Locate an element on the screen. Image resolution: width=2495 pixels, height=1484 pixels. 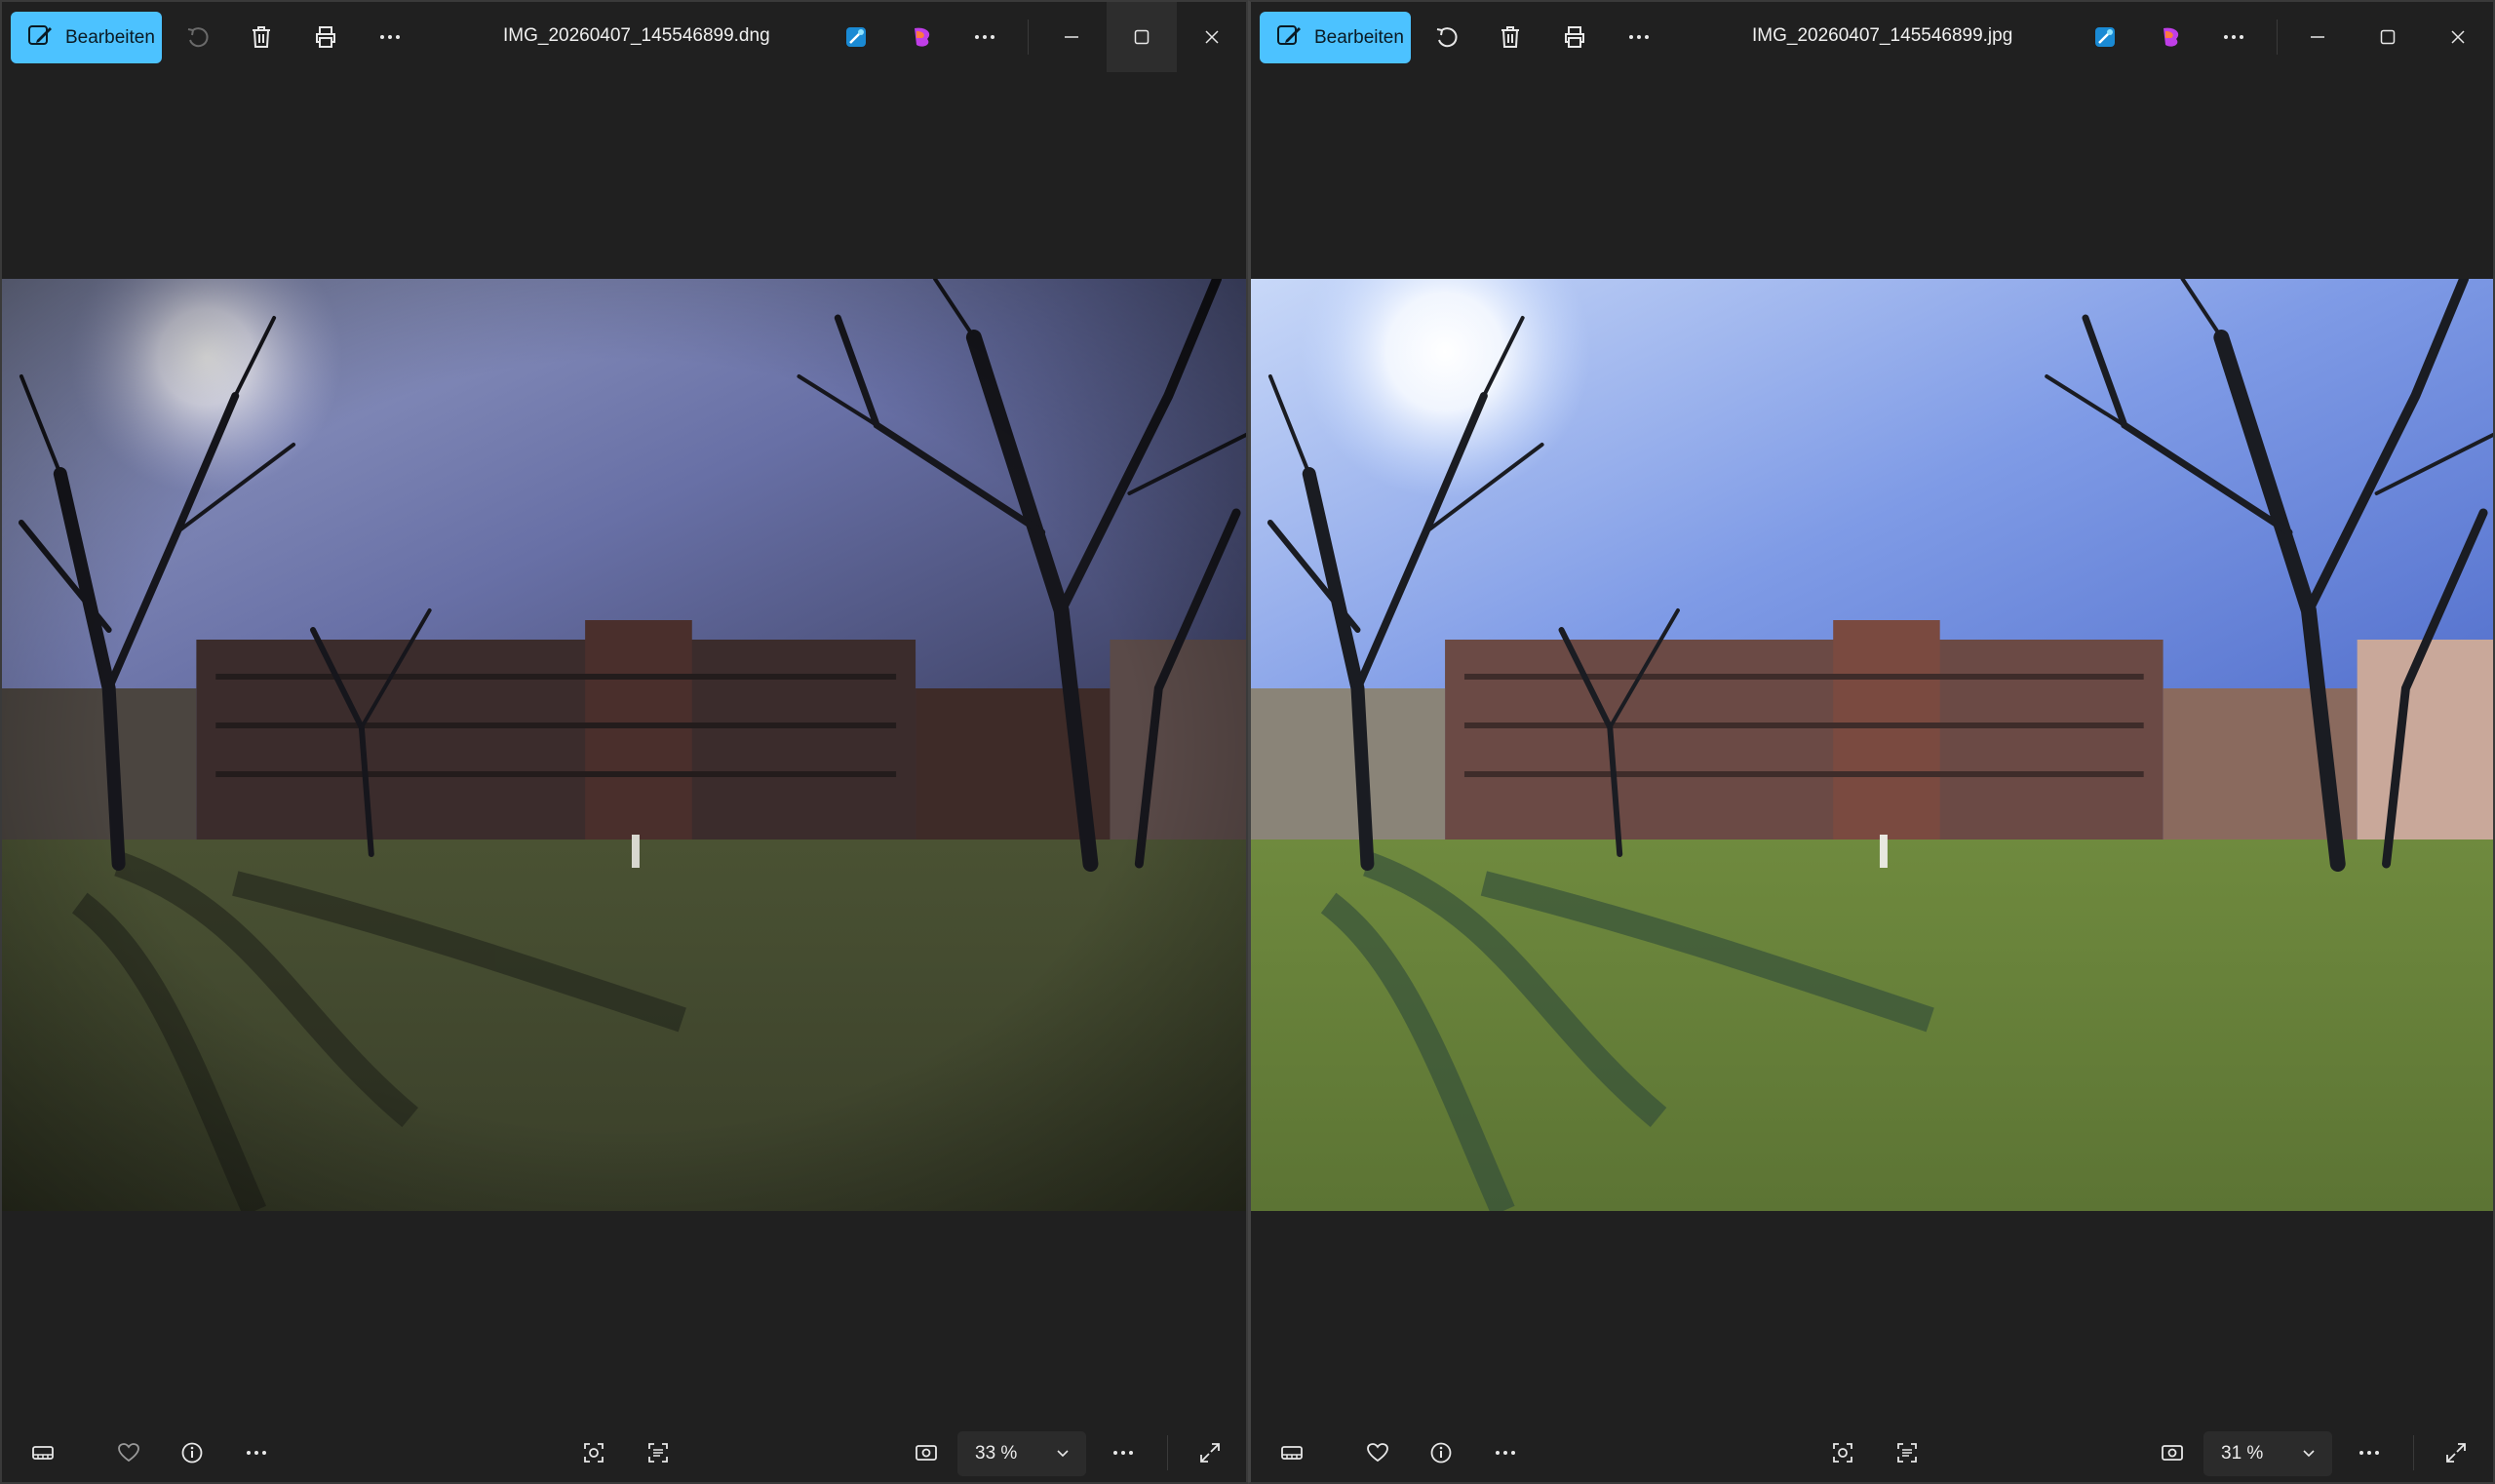
zoom-dropdown: 31 % is located at coordinates (2267, 1453).